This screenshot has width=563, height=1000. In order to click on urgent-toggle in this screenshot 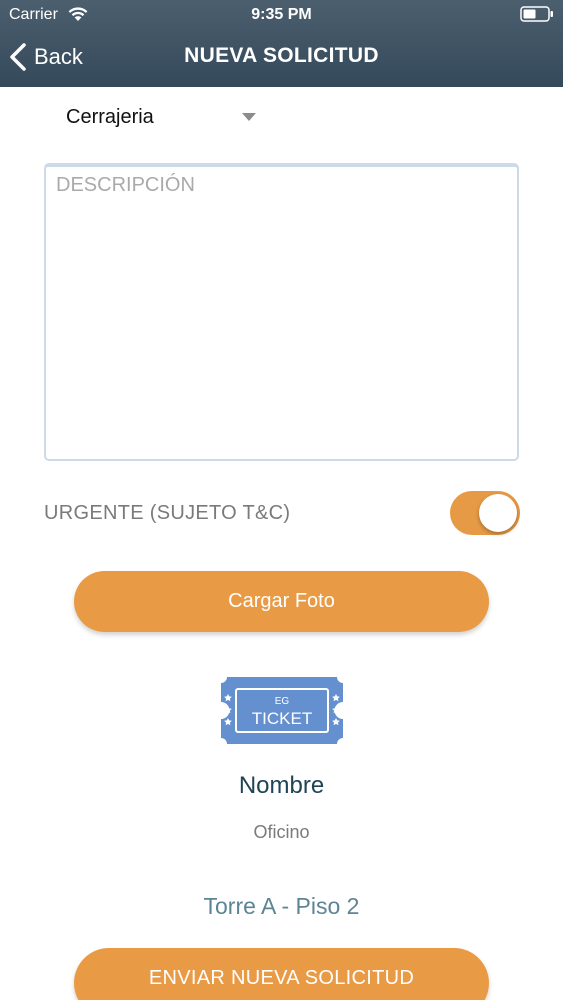, I will do `click(485, 513)`.